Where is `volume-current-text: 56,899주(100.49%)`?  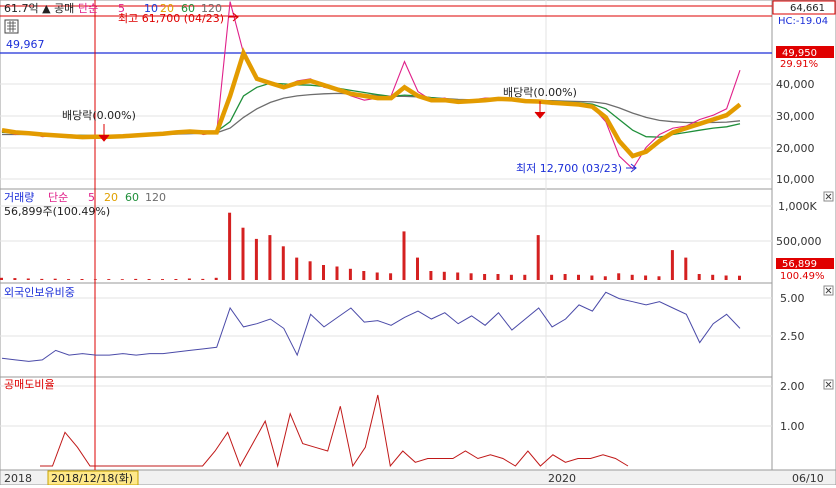 volume-current-text: 56,899주(100.49%) is located at coordinates (57, 211).